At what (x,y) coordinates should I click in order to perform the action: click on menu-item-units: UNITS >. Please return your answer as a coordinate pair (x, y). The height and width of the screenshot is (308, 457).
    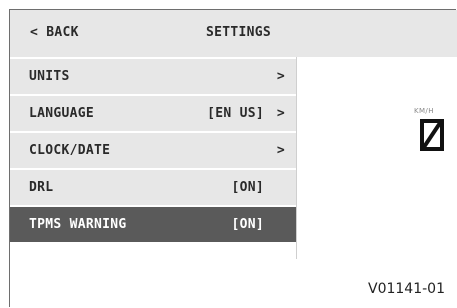
    Looking at the image, I should click on (153, 76).